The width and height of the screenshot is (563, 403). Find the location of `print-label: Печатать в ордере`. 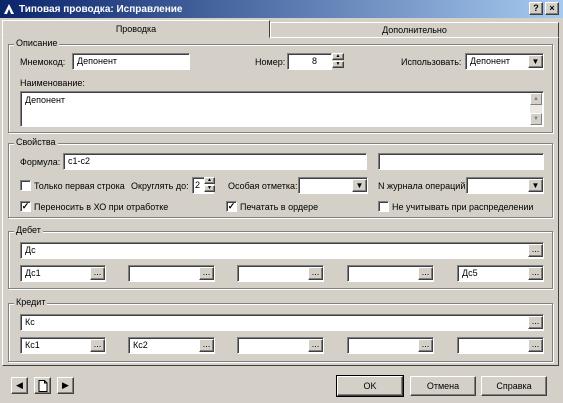

print-label: Печатать в ордере is located at coordinates (279, 207).